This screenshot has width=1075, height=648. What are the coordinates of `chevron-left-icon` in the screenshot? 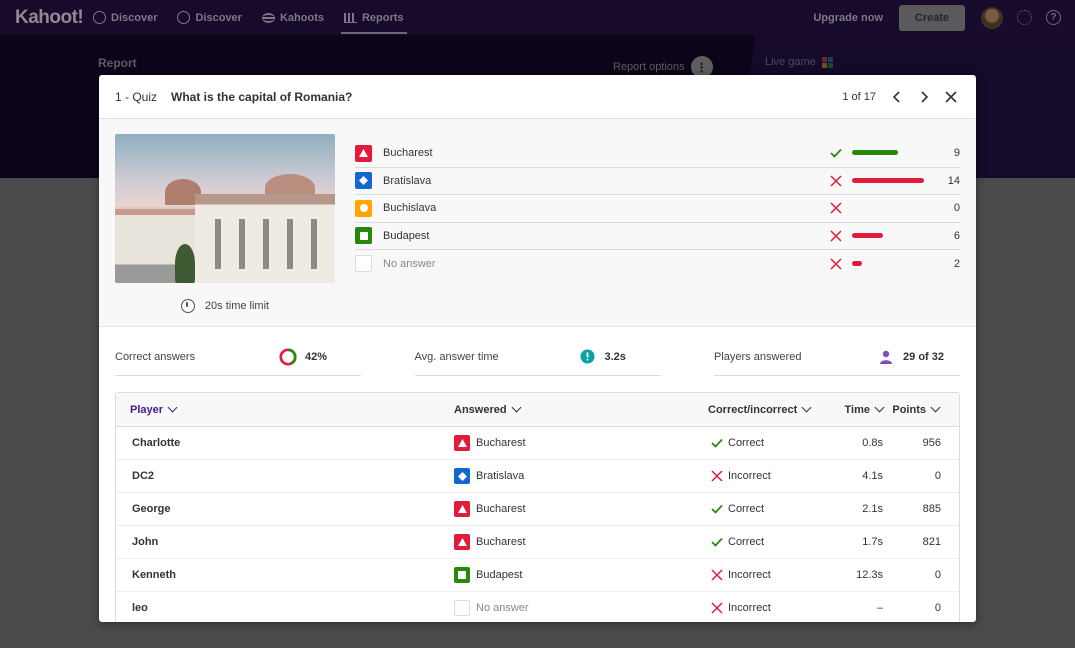 It's located at (896, 96).